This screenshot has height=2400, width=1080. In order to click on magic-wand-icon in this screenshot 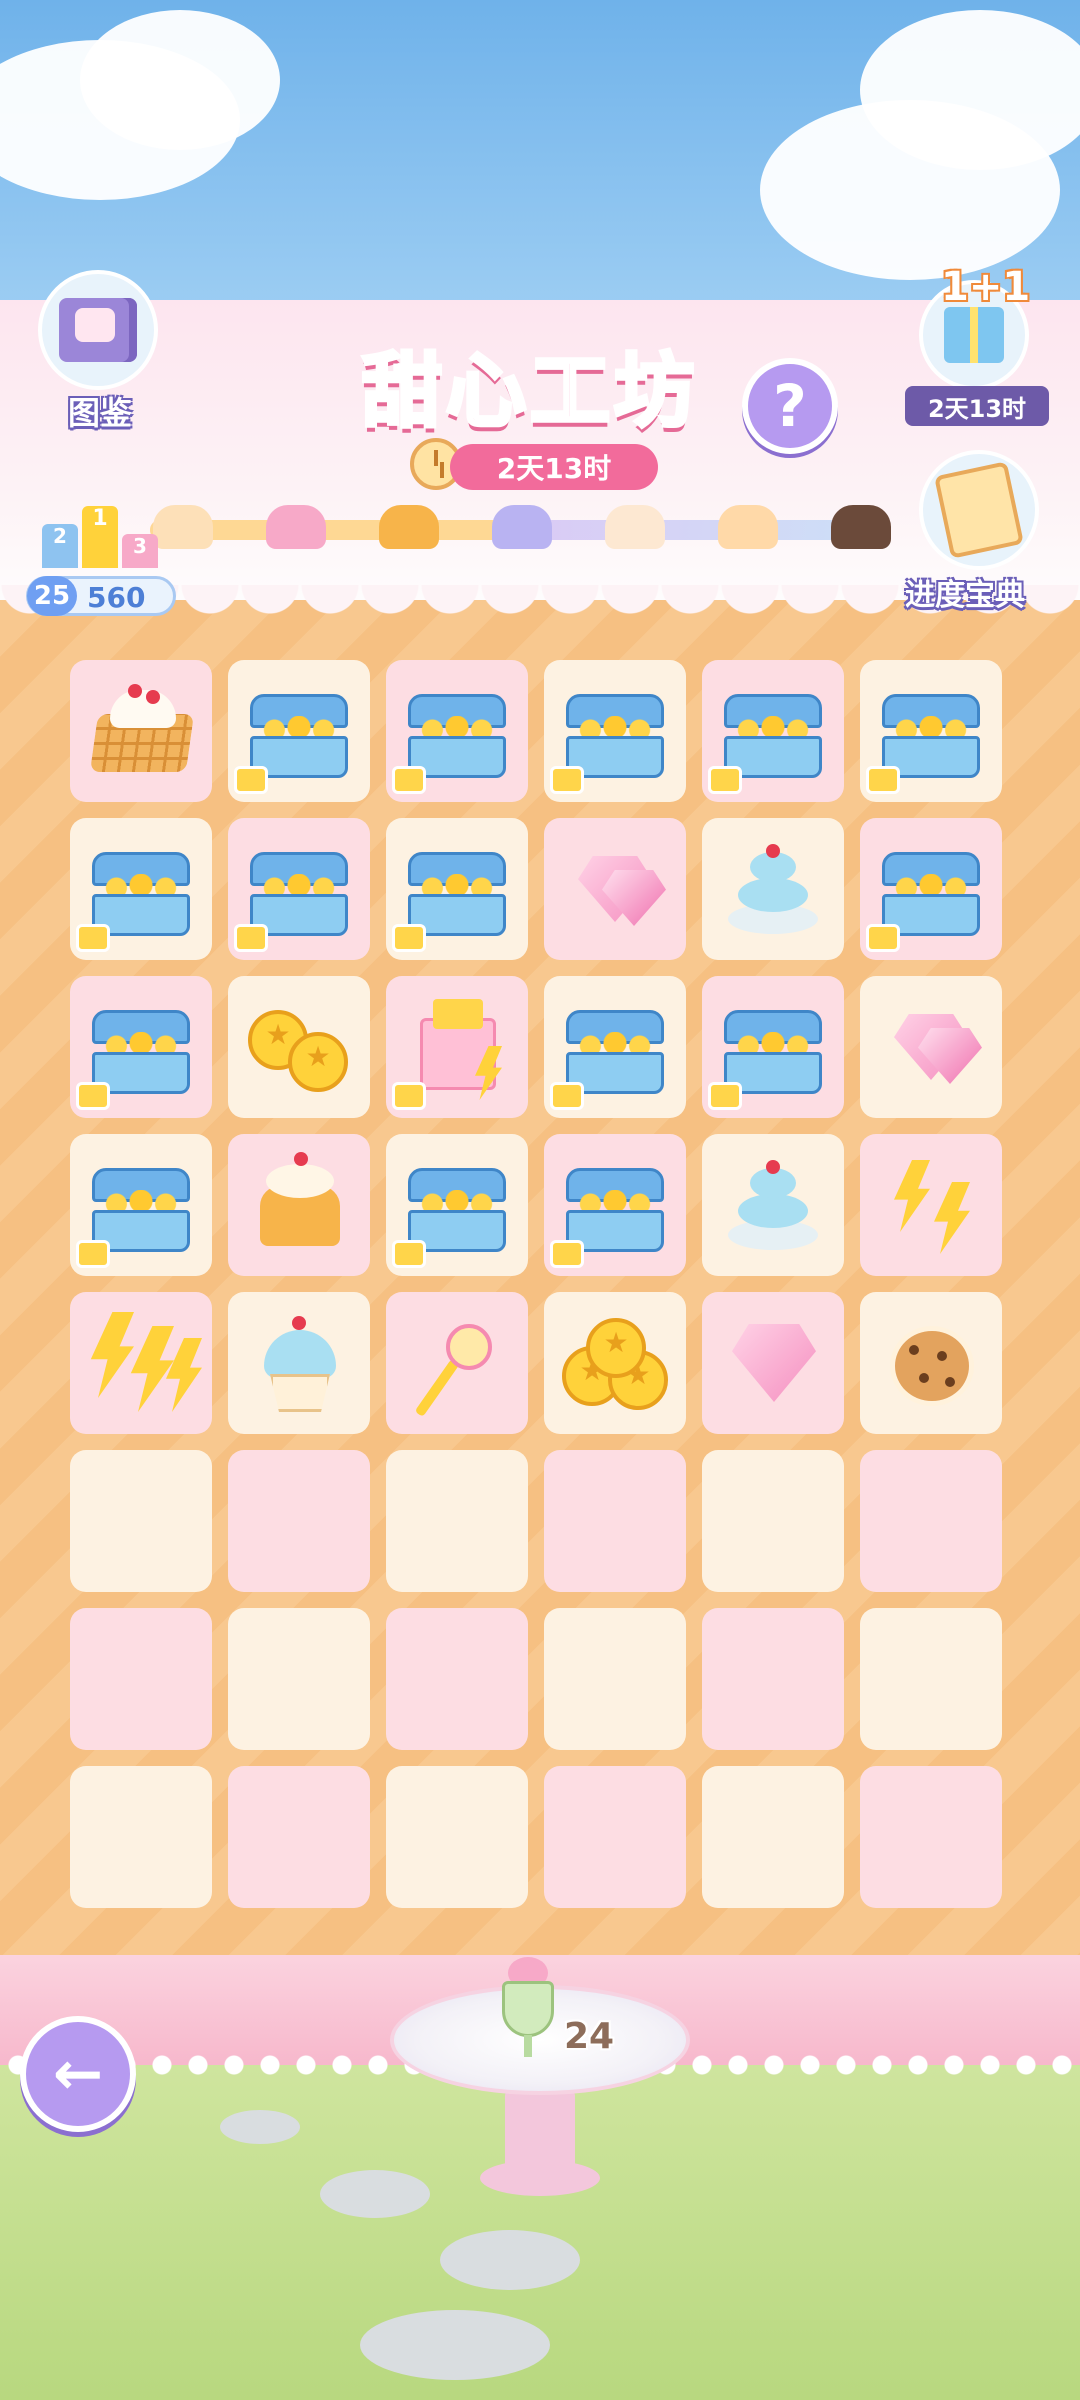, I will do `click(457, 1363)`.